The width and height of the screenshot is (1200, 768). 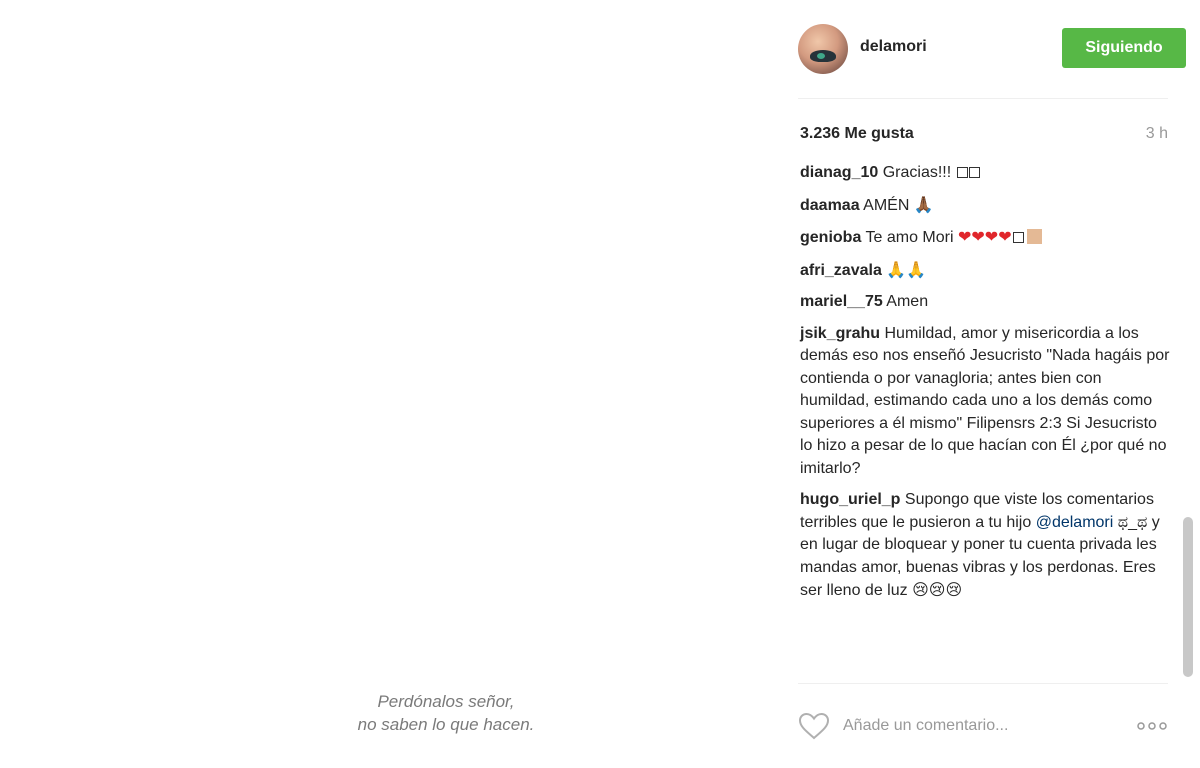 What do you see at coordinates (1124, 48) in the screenshot?
I see `following-button: Siguiendo` at bounding box center [1124, 48].